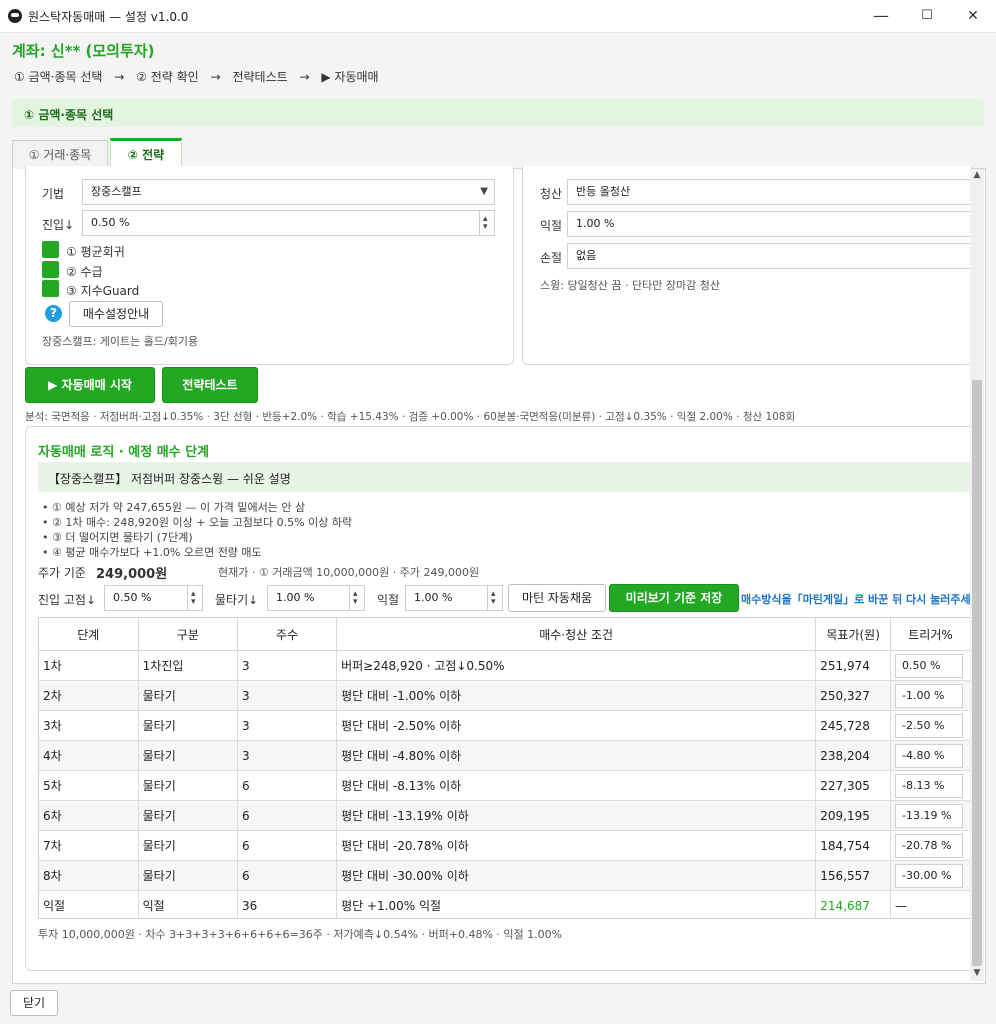  Describe the element at coordinates (853, 755) in the screenshot. I see `target-price-cell: 238,204` at that location.